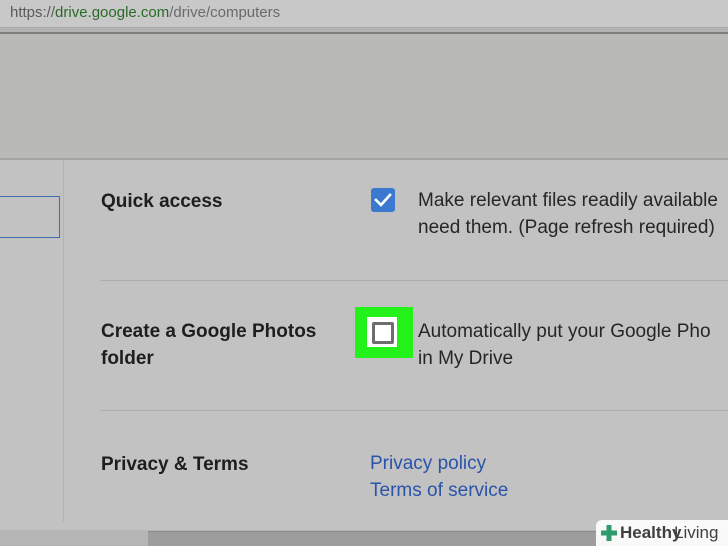 Image resolution: width=728 pixels, height=546 pixels. Describe the element at coordinates (225, 12) in the screenshot. I see `url-path: /drive/computers` at that location.